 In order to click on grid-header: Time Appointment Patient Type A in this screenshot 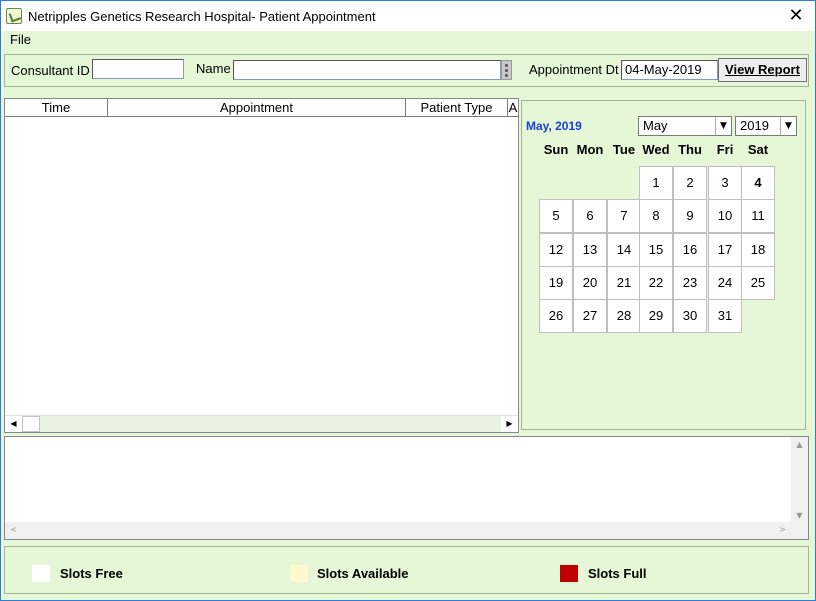, I will do `click(261, 108)`.